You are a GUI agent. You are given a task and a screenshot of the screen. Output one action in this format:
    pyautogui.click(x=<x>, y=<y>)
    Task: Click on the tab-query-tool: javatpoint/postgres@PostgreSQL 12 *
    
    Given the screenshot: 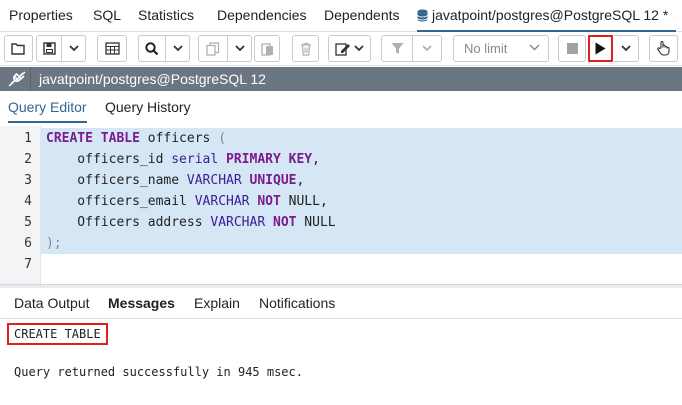 What is the action you would take?
    pyautogui.click(x=547, y=16)
    